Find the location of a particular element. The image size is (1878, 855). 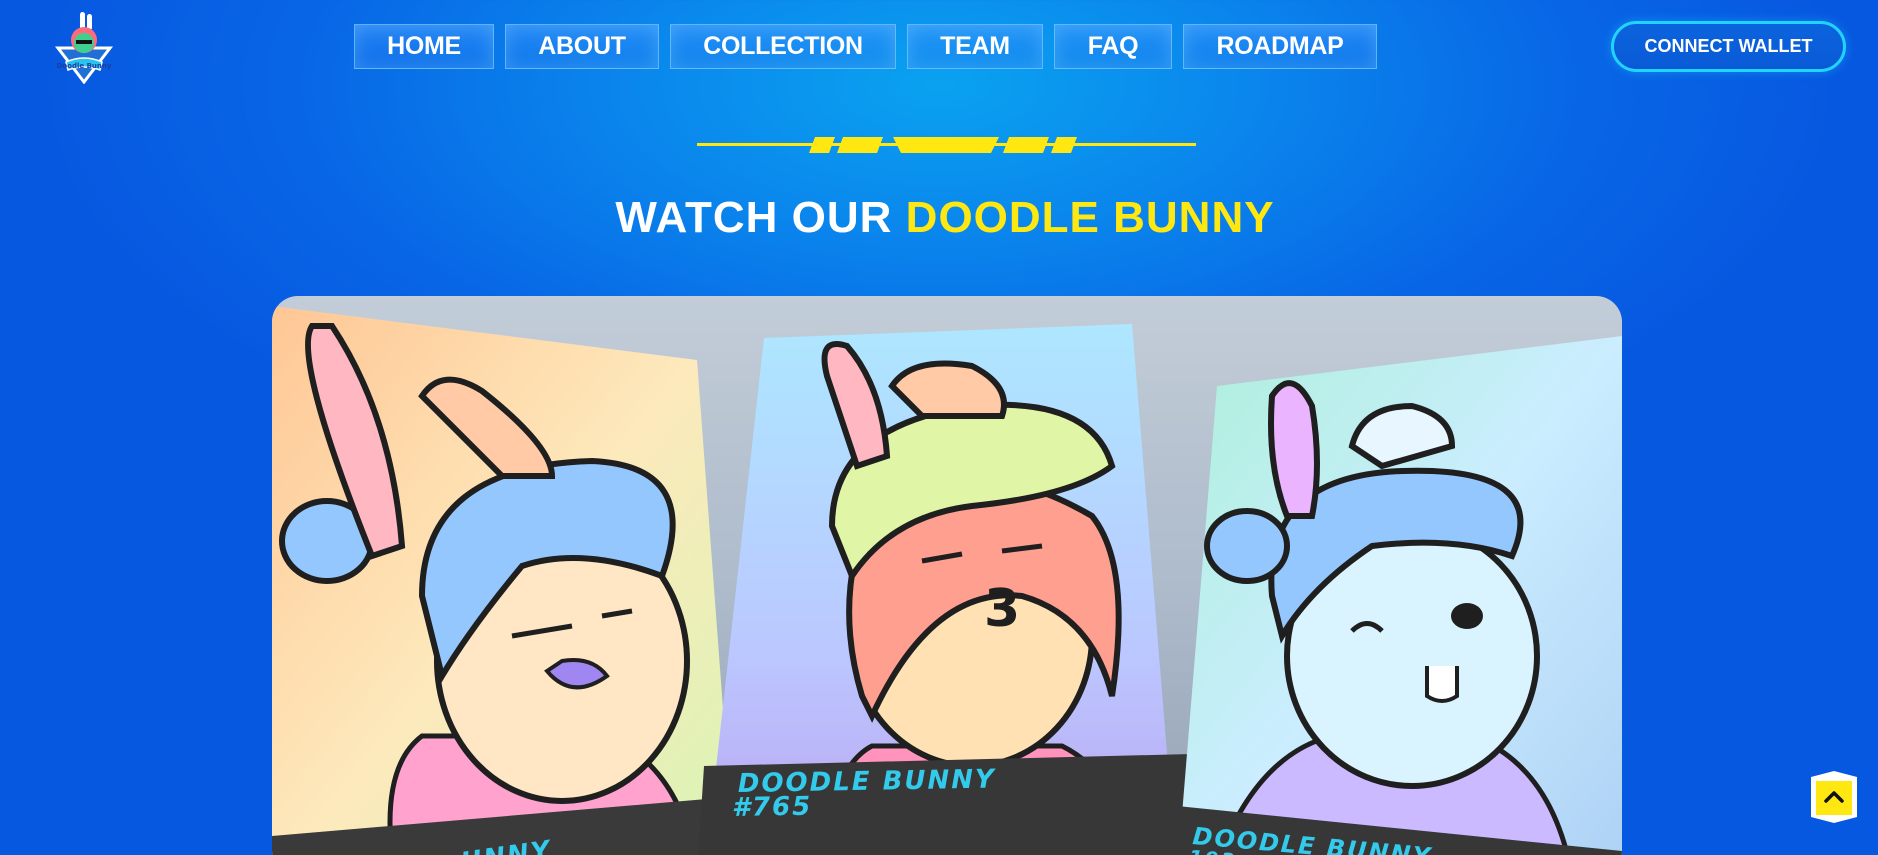

logo-wordmark: Doodle Bunny is located at coordinates (84, 66).